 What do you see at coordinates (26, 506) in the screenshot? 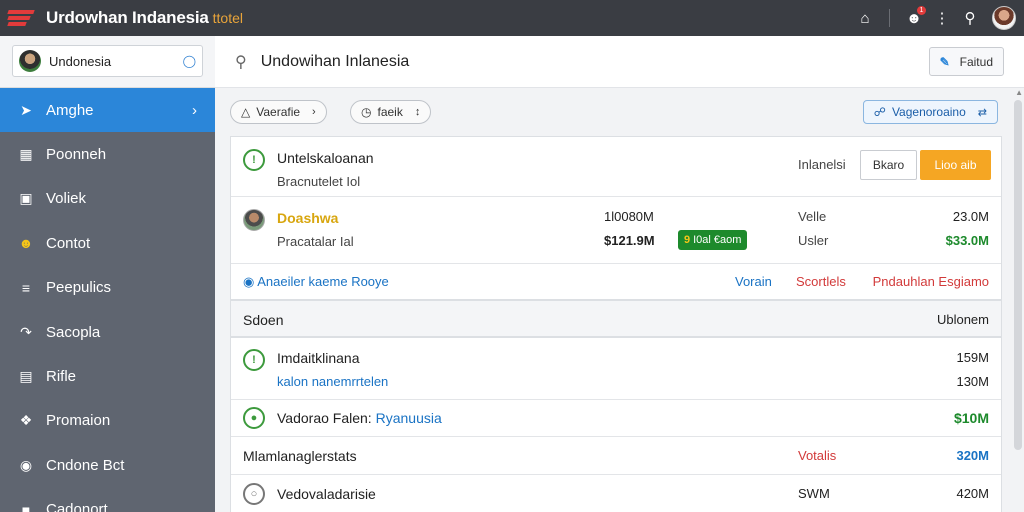
I see `folder-icon: ■` at bounding box center [26, 506].